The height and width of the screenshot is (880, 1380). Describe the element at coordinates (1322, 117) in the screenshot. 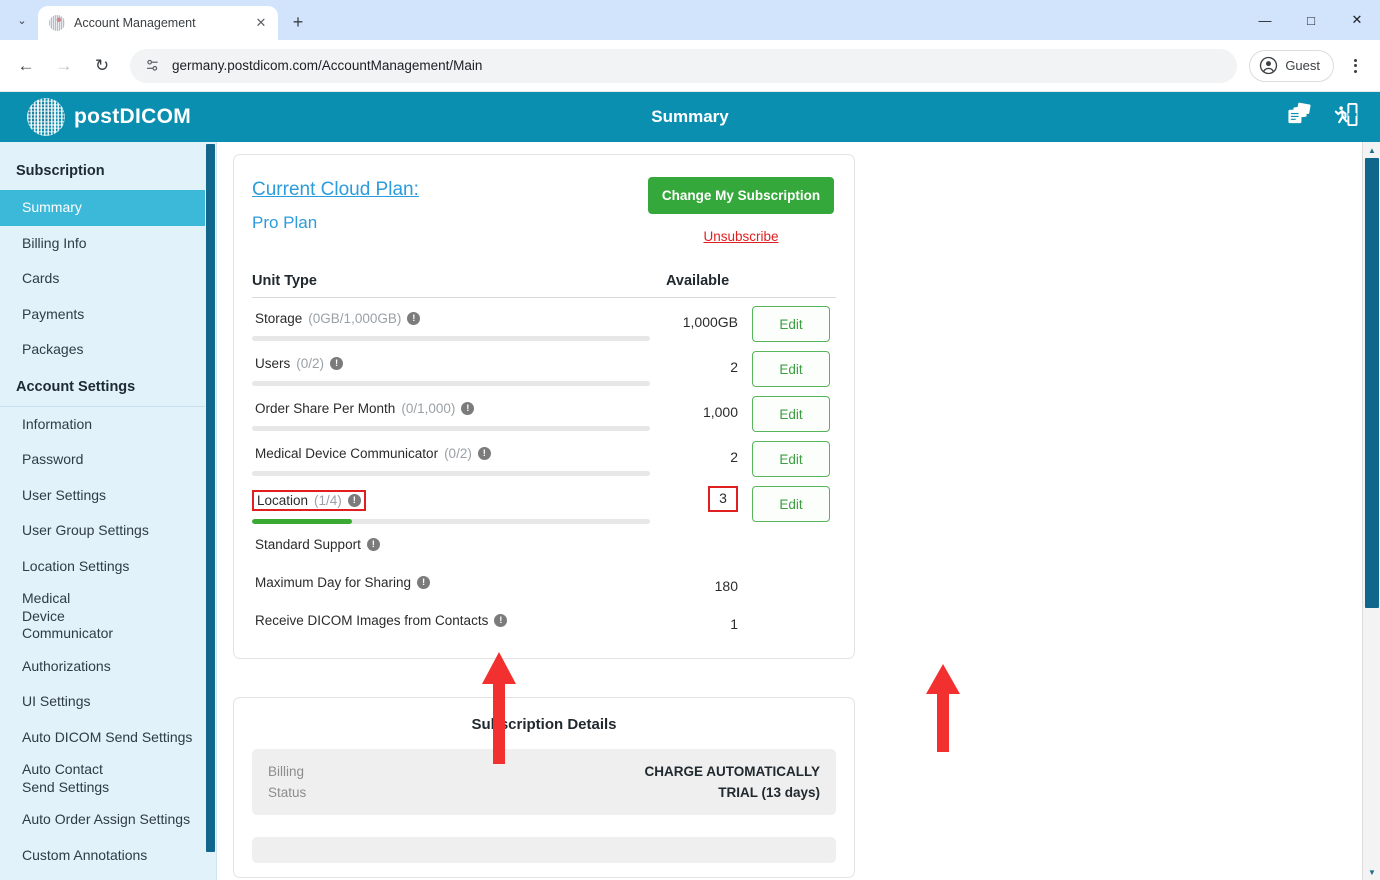

I see `header-actions` at that location.